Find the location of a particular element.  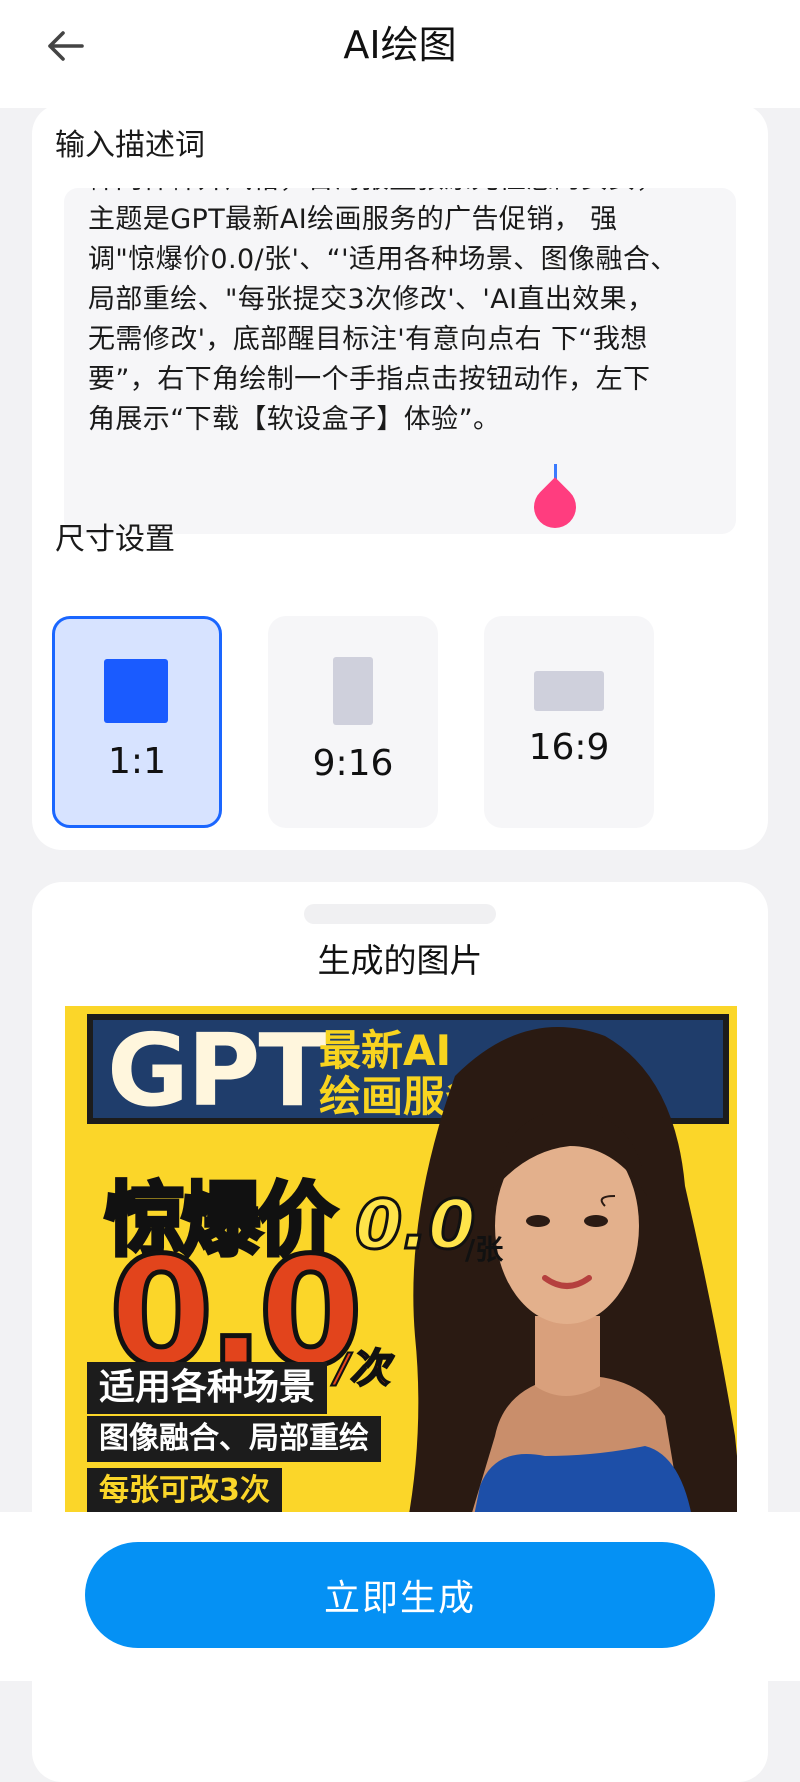

poster-big-unit: /次 is located at coordinates (362, 1369).